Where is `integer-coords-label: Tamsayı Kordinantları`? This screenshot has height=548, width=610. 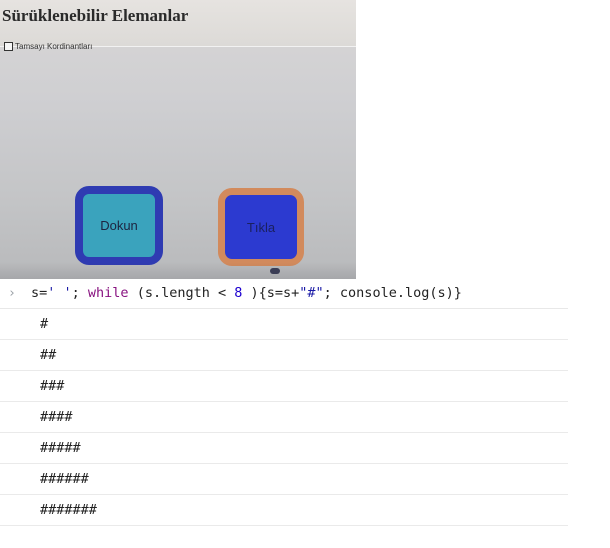 integer-coords-label: Tamsayı Kordinantları is located at coordinates (54, 46).